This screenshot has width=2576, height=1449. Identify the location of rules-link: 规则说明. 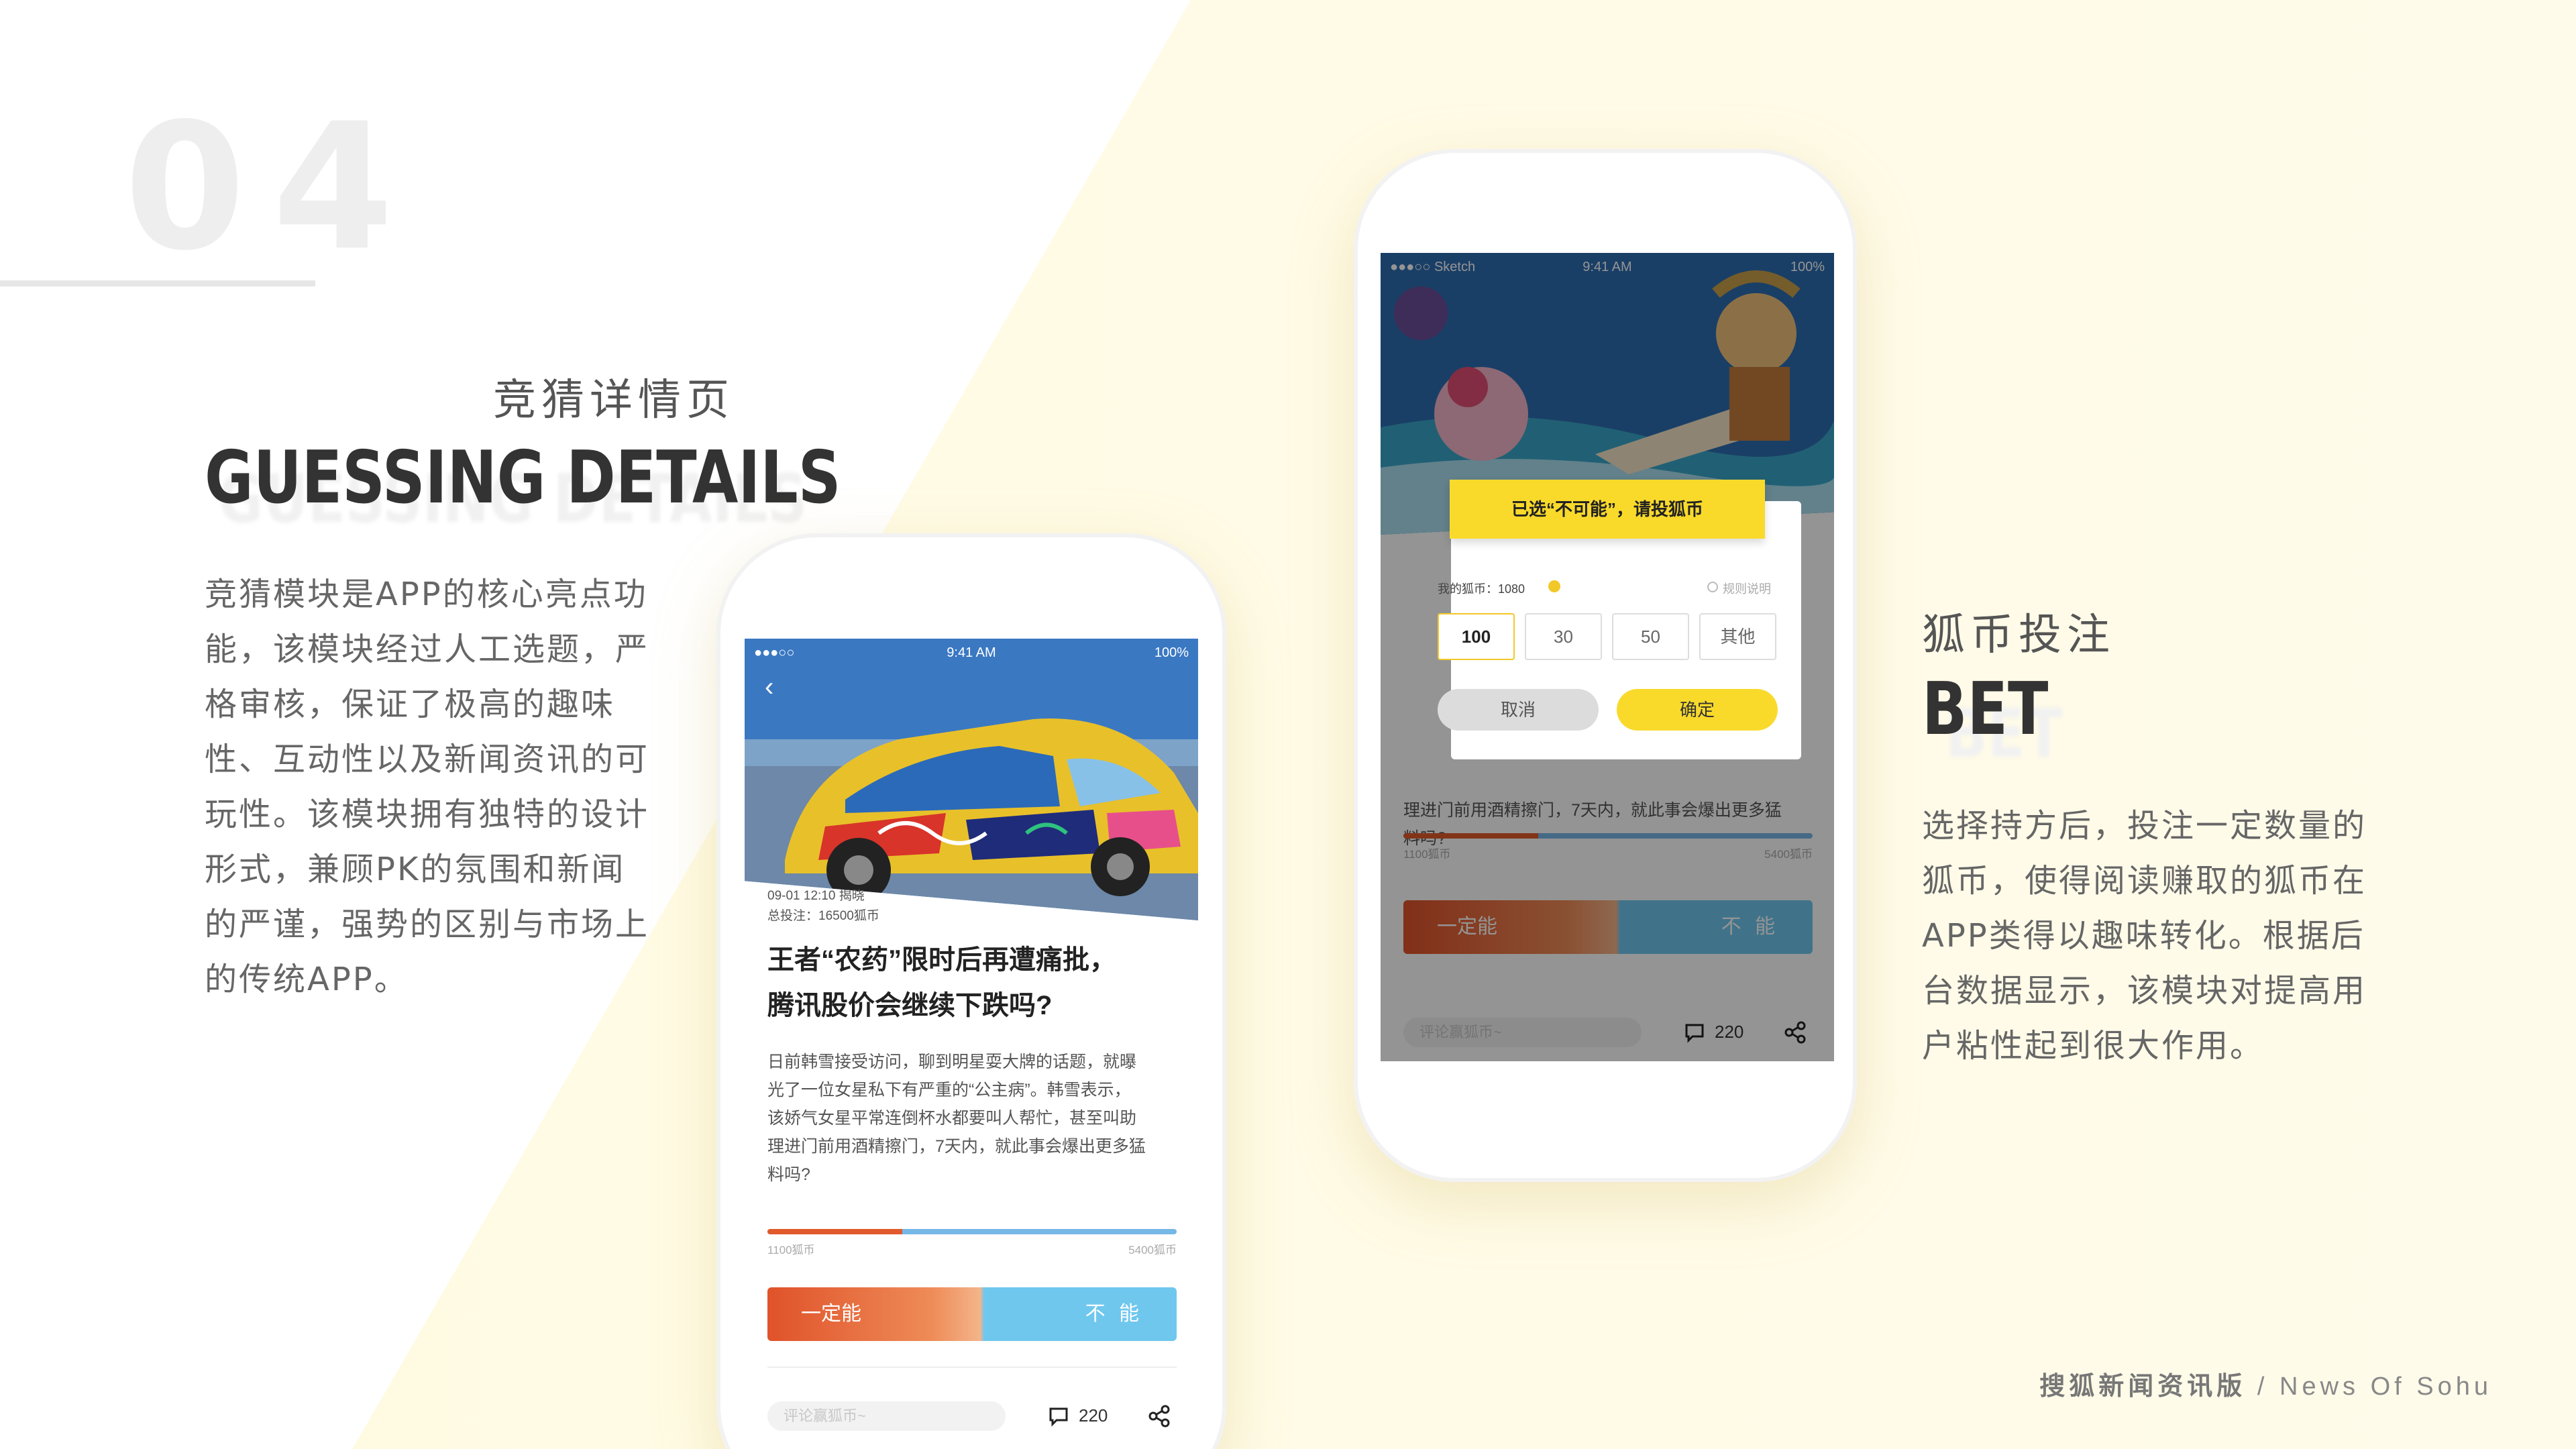
(1747, 588).